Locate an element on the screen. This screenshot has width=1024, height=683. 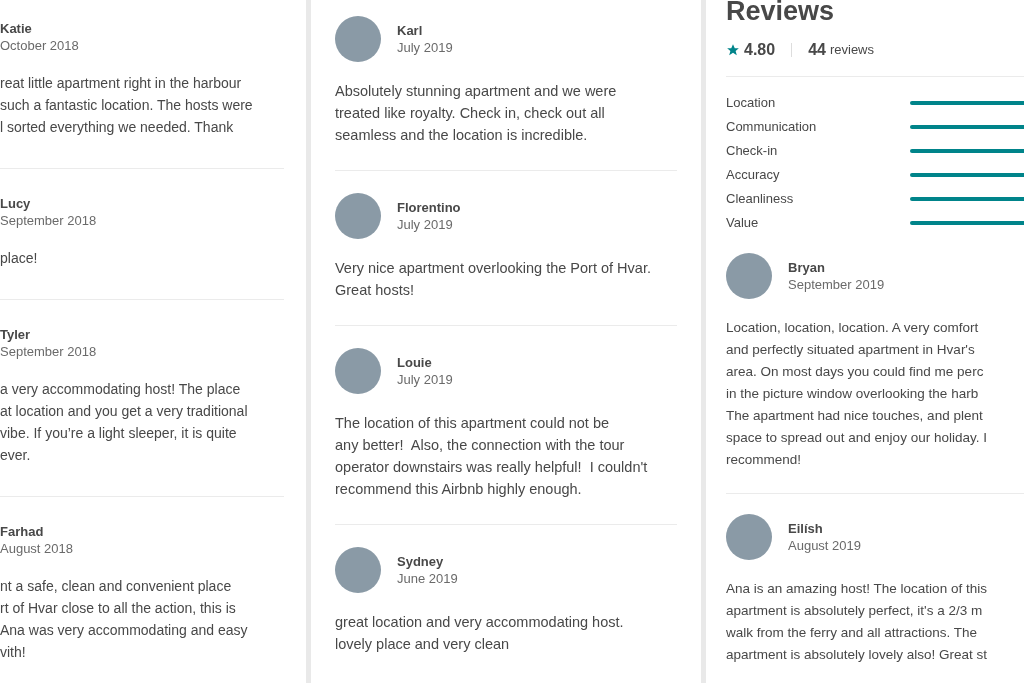
reviewer-name: Karl is located at coordinates (410, 30).